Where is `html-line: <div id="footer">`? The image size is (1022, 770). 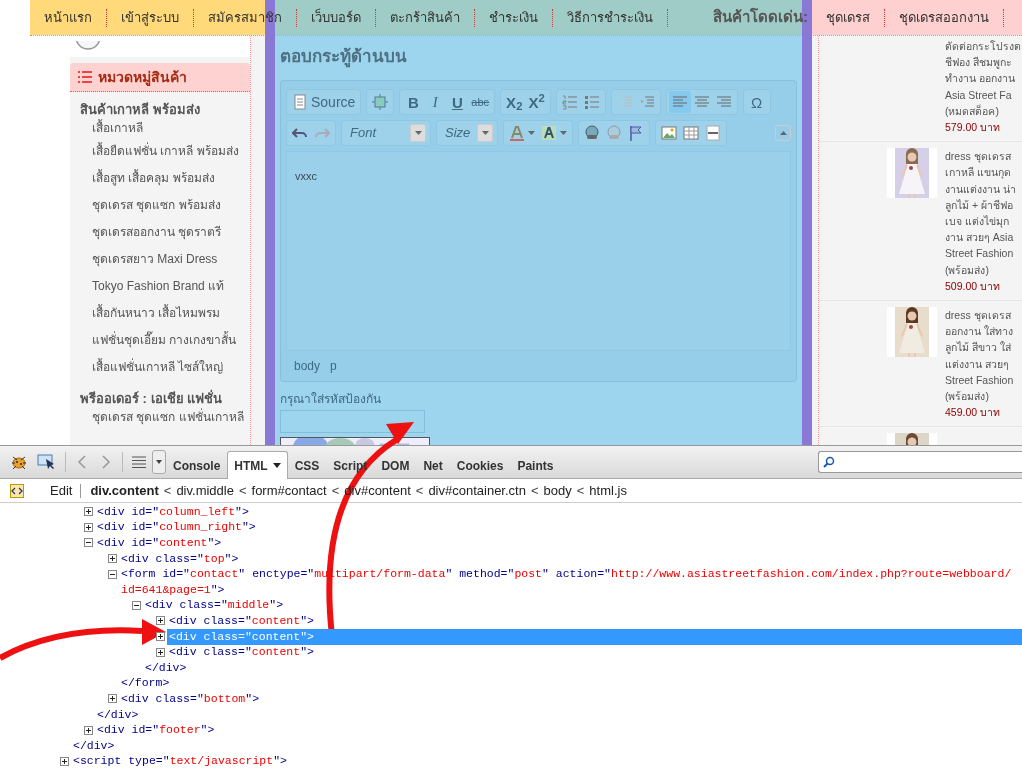
html-line: <div id="footer"> is located at coordinates (158, 730).